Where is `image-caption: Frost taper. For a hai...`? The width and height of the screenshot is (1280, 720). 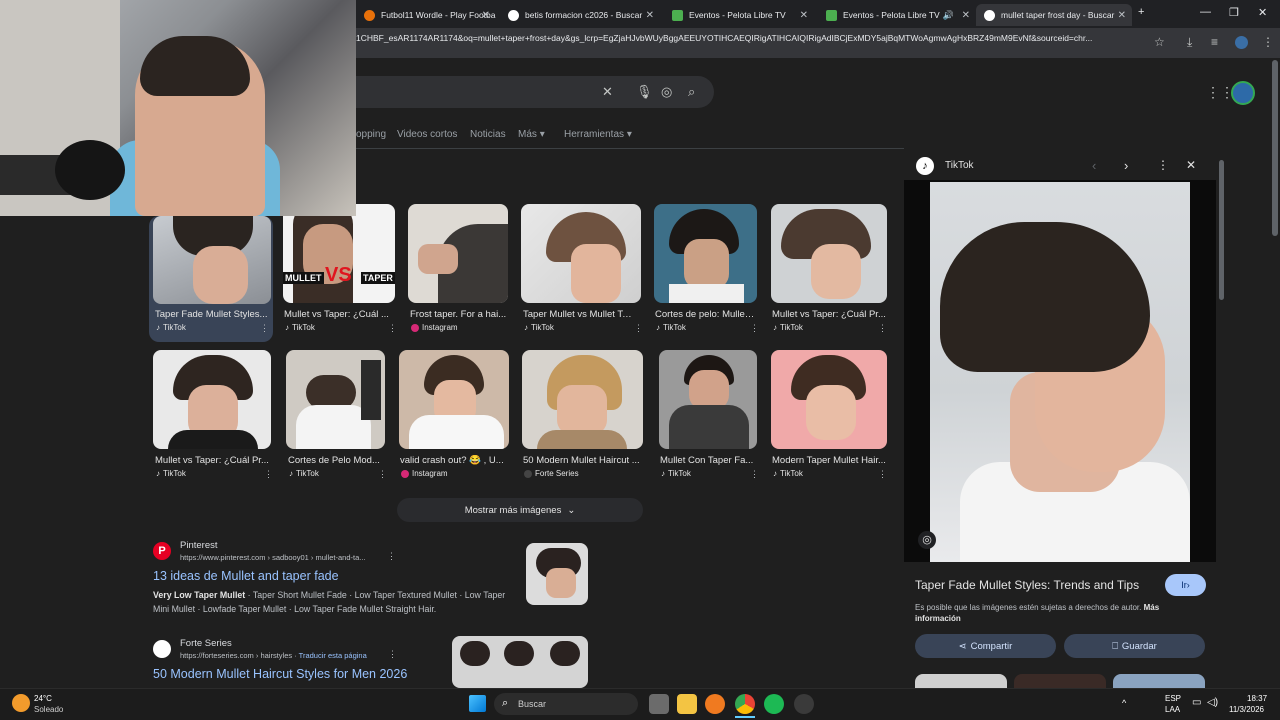
image-caption: Frost taper. For a hai... is located at coordinates (459, 314).